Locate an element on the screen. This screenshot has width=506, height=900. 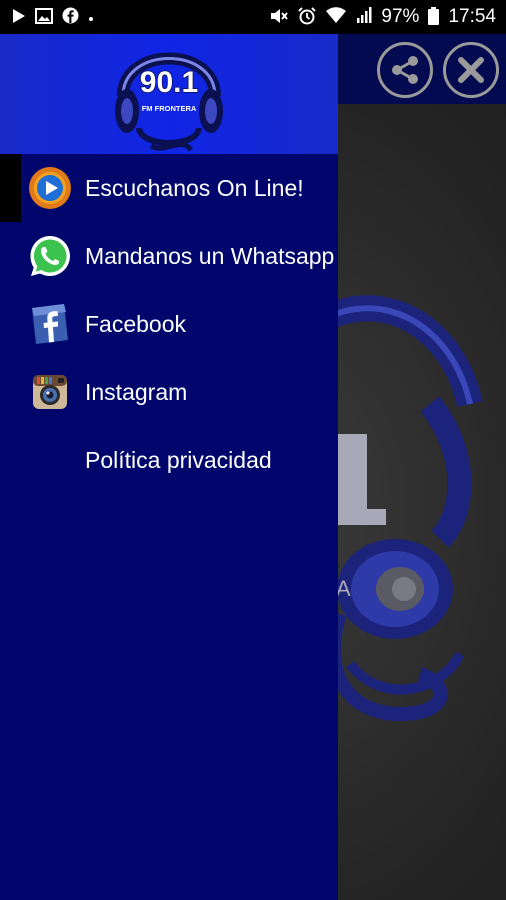
menu-item-label: Facebook is located at coordinates (136, 323).